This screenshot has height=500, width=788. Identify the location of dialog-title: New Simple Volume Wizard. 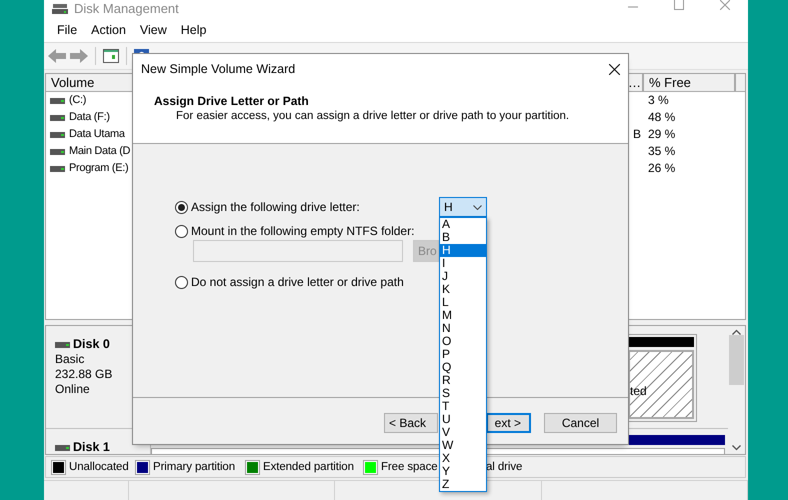
(218, 69).